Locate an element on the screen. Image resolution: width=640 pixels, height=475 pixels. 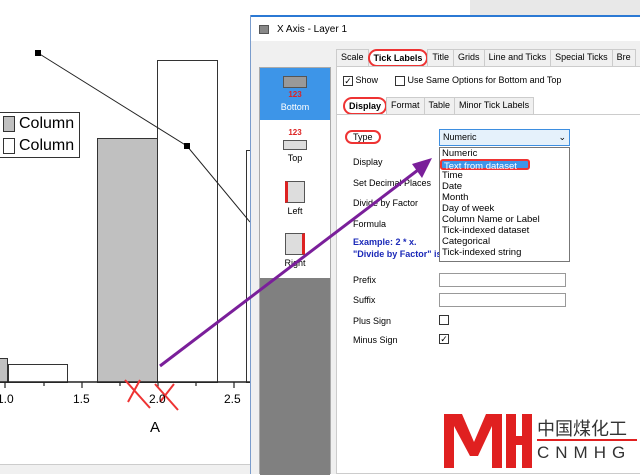
window-icon is located at coordinates (264, 29).